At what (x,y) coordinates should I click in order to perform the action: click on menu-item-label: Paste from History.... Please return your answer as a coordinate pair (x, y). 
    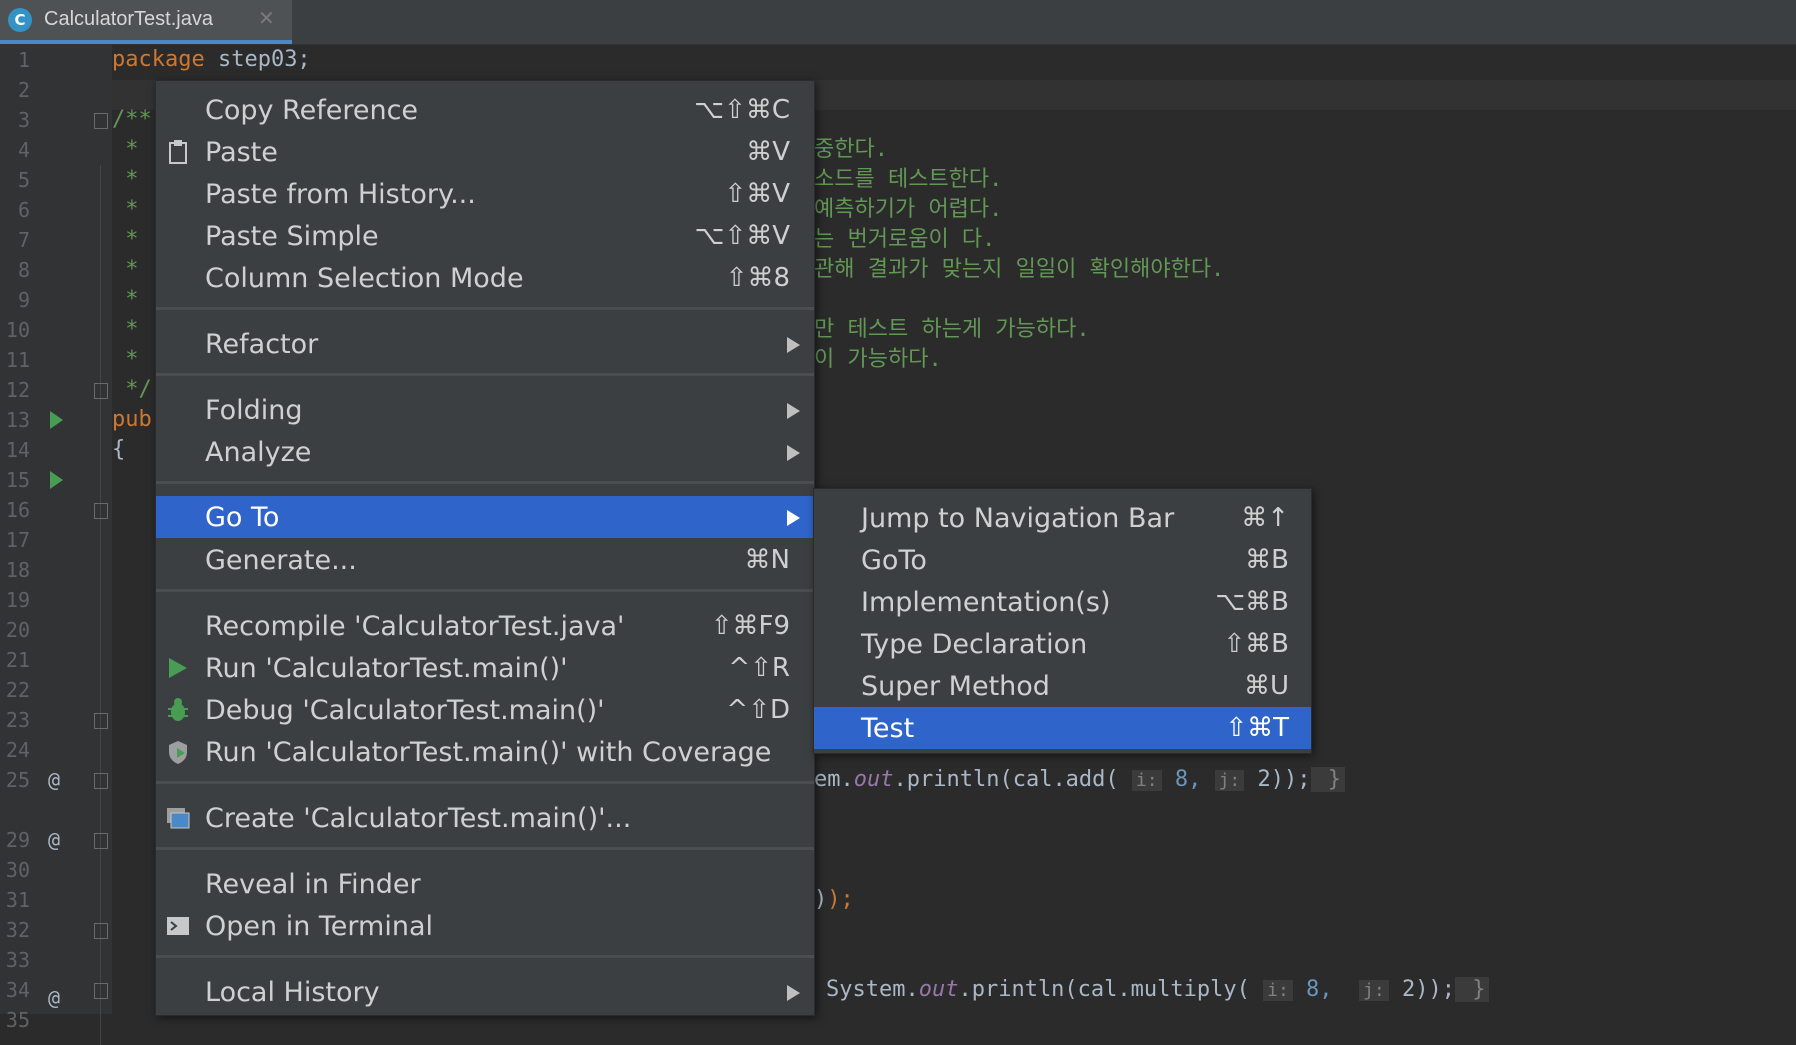
    Looking at the image, I should click on (340, 194).